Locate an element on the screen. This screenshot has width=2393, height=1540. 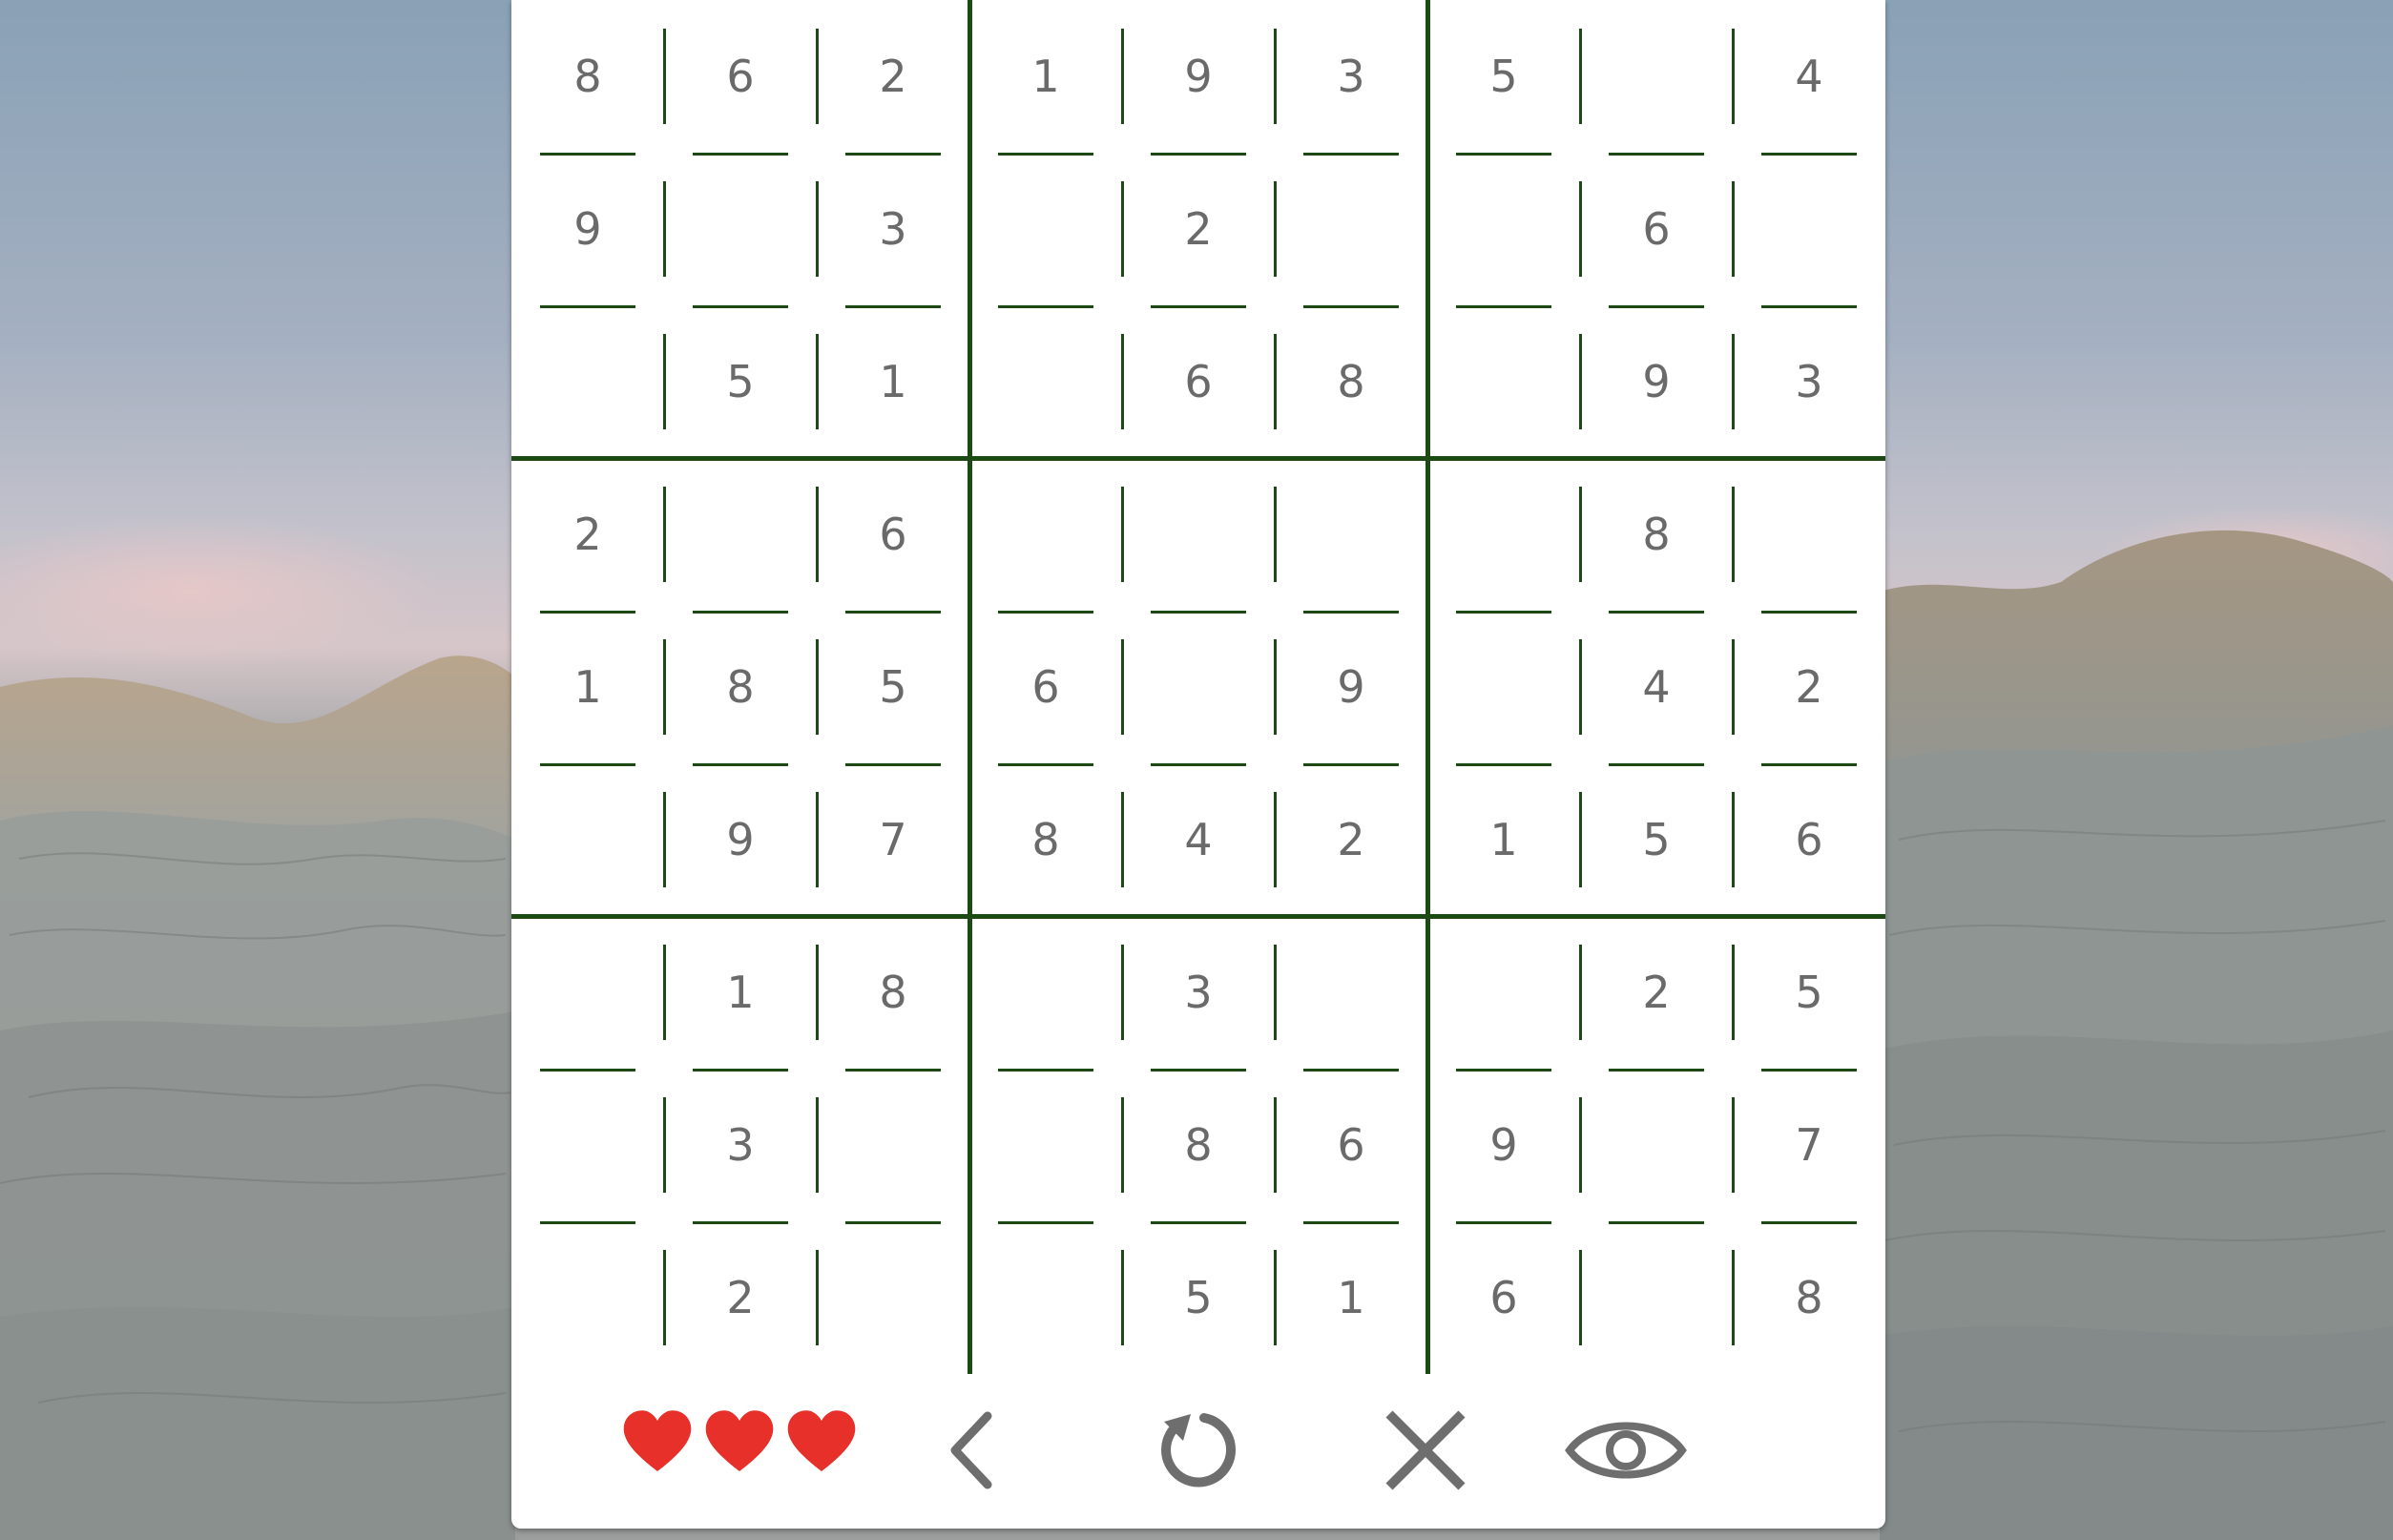
sudoku-cell-r5c3: 5 is located at coordinates (893, 687).